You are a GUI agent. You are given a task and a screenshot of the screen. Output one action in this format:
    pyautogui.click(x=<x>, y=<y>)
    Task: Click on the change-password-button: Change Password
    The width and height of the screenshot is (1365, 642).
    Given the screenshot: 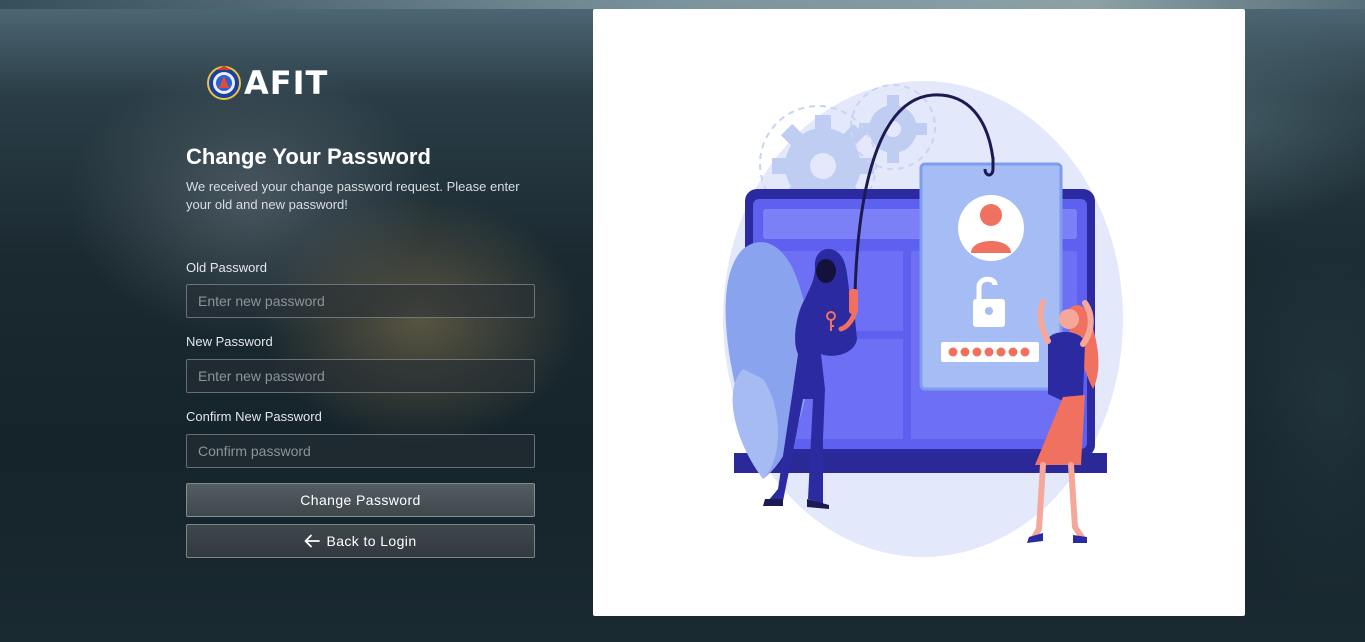 What is the action you would take?
    pyautogui.click(x=360, y=500)
    